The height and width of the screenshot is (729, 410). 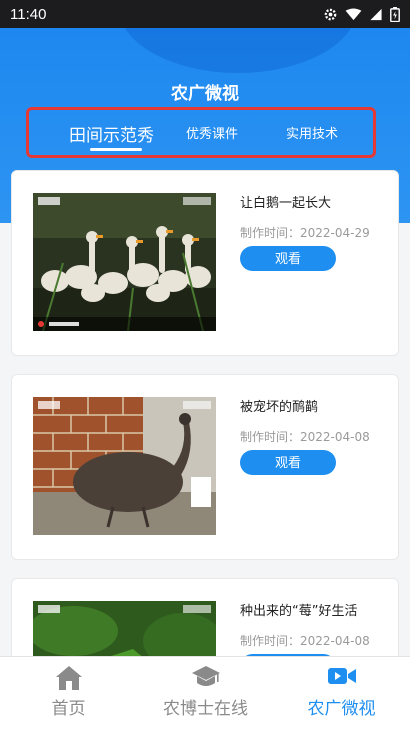 I want to click on tab-label: 实用技术, so click(x=312, y=134).